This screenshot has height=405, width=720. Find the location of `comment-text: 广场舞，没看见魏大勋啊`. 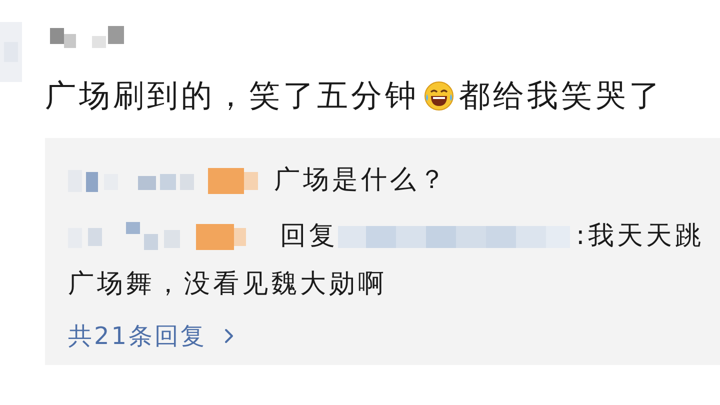

comment-text: 广场舞，没看见魏大勋啊 is located at coordinates (227, 284).